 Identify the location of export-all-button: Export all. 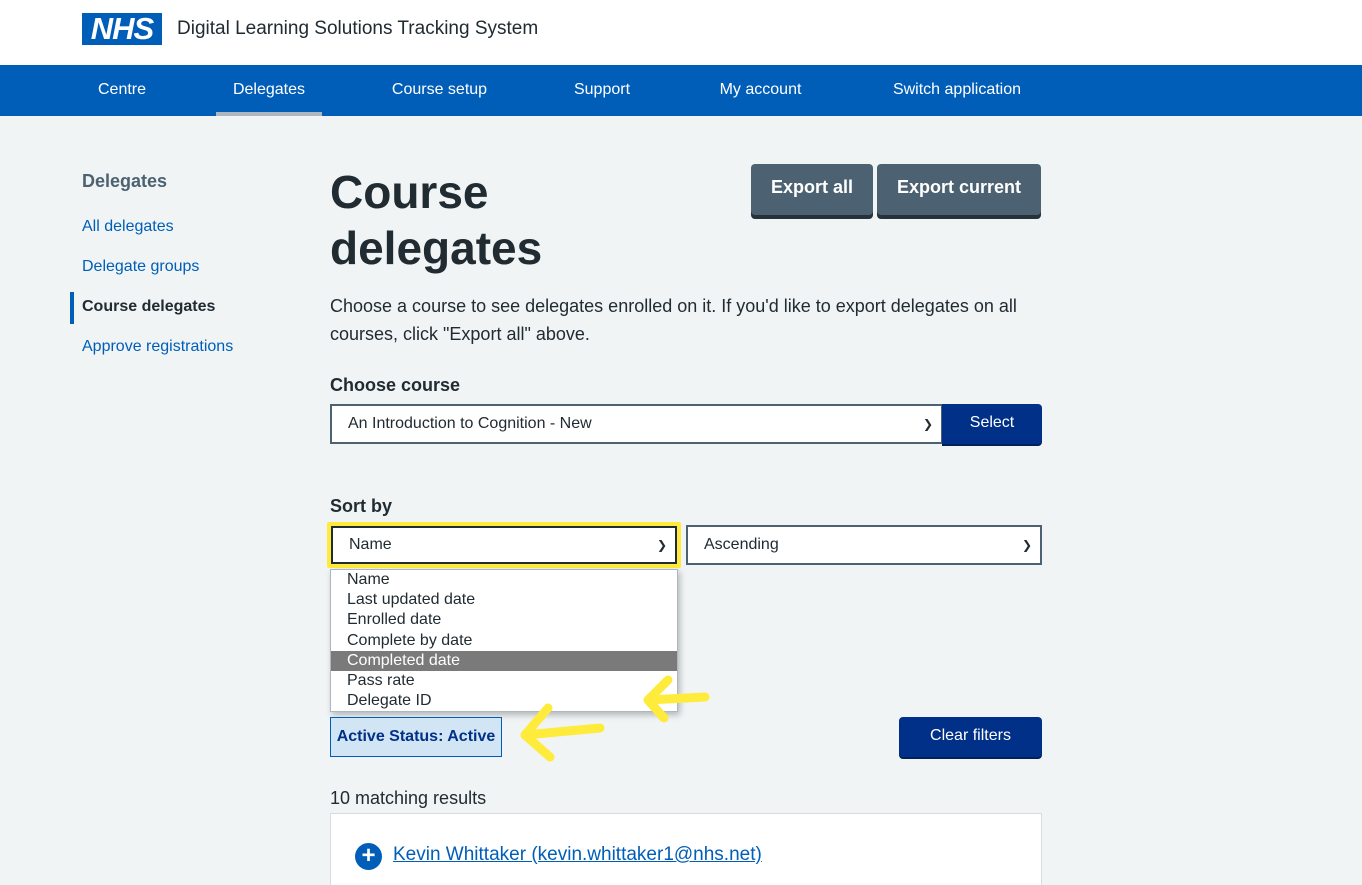
(812, 189).